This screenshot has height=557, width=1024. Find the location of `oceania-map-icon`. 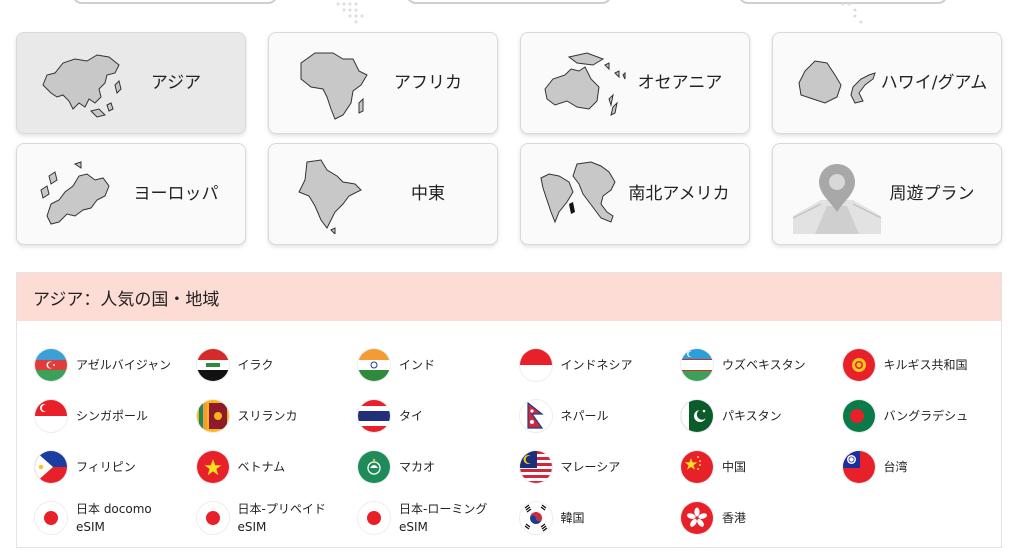

oceania-map-icon is located at coordinates (585, 84).